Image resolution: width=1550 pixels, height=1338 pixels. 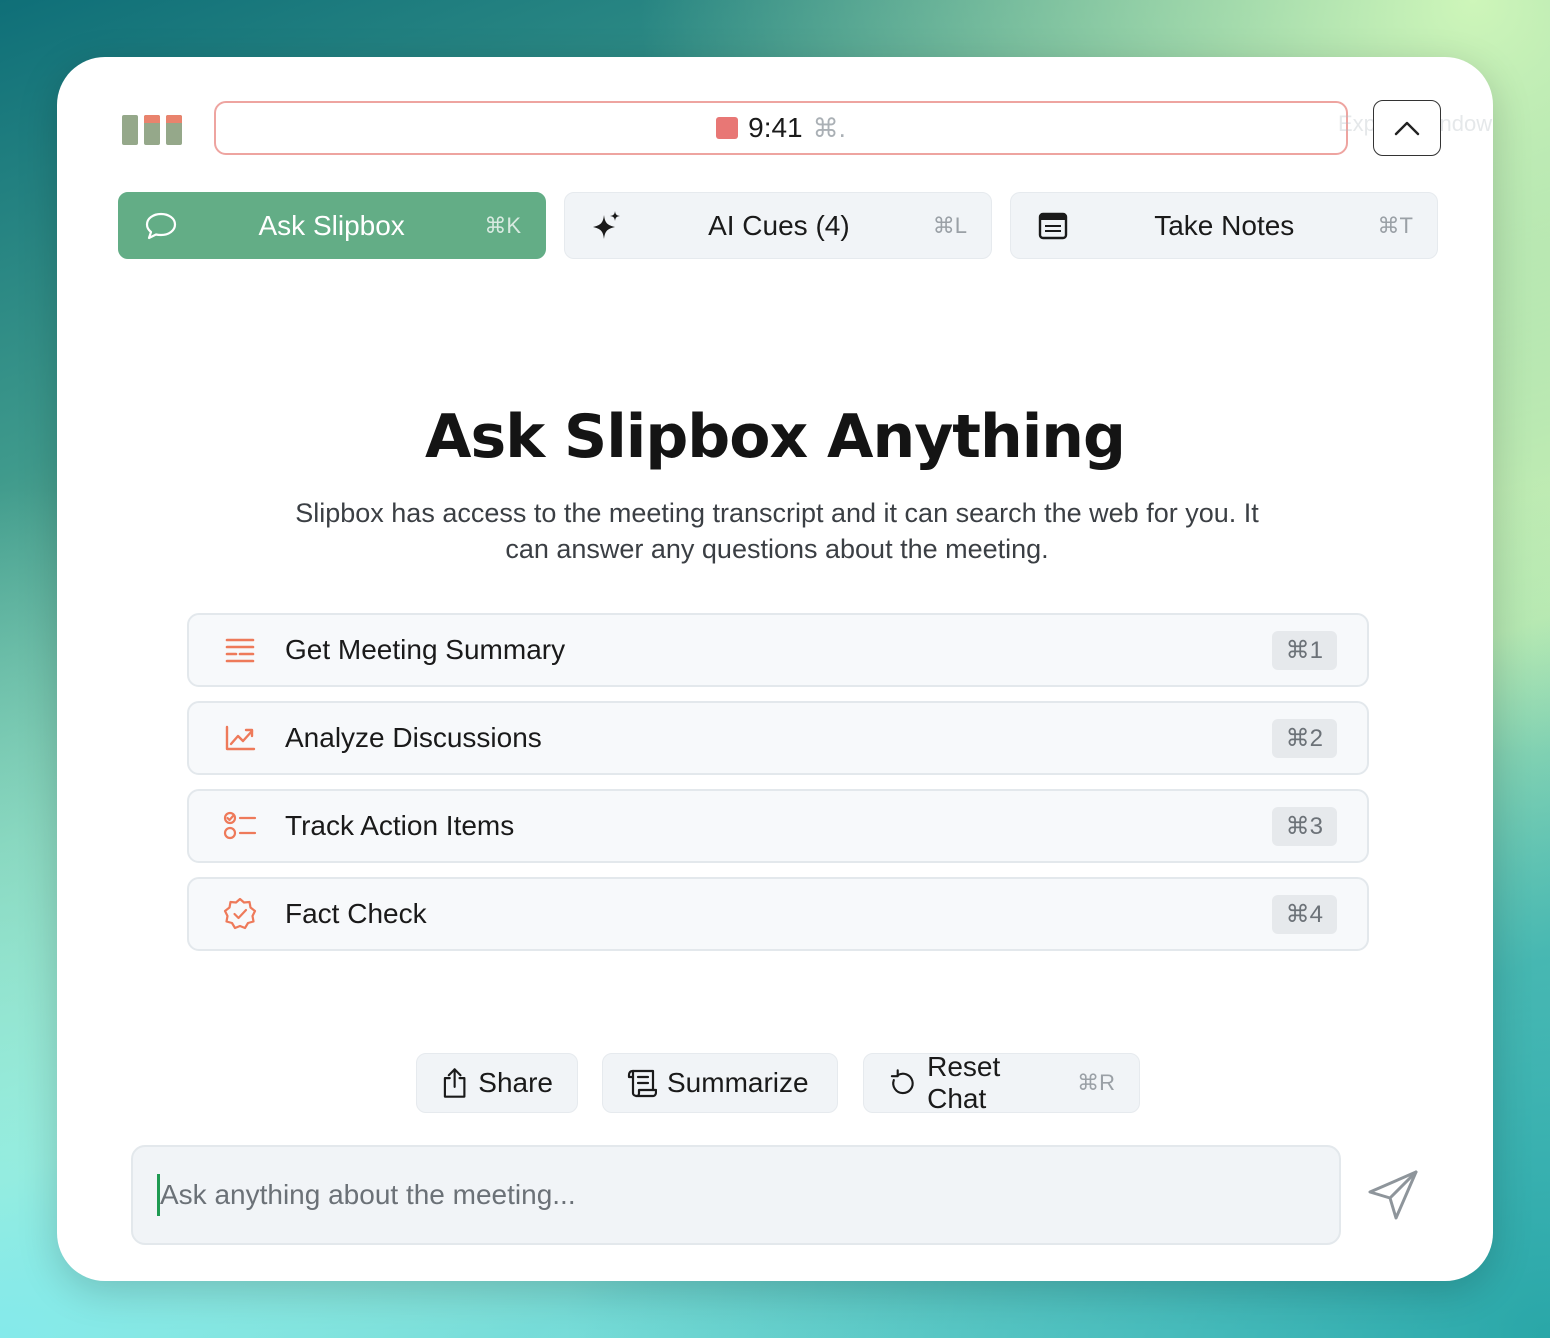 I want to click on chevron-up-icon, so click(x=1407, y=128).